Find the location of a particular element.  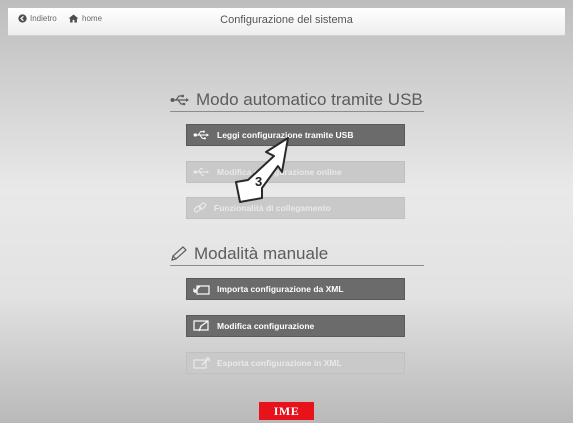

link-icon is located at coordinates (200, 207).